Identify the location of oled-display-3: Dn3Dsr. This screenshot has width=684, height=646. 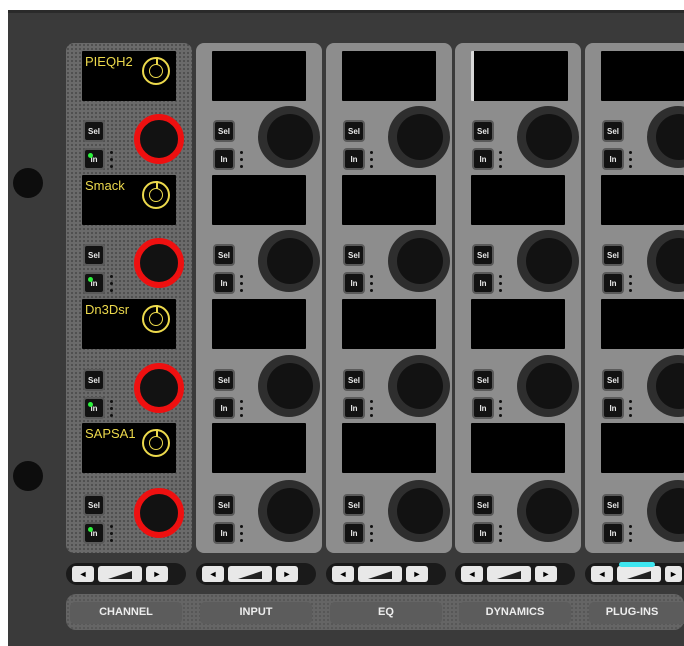
(129, 324).